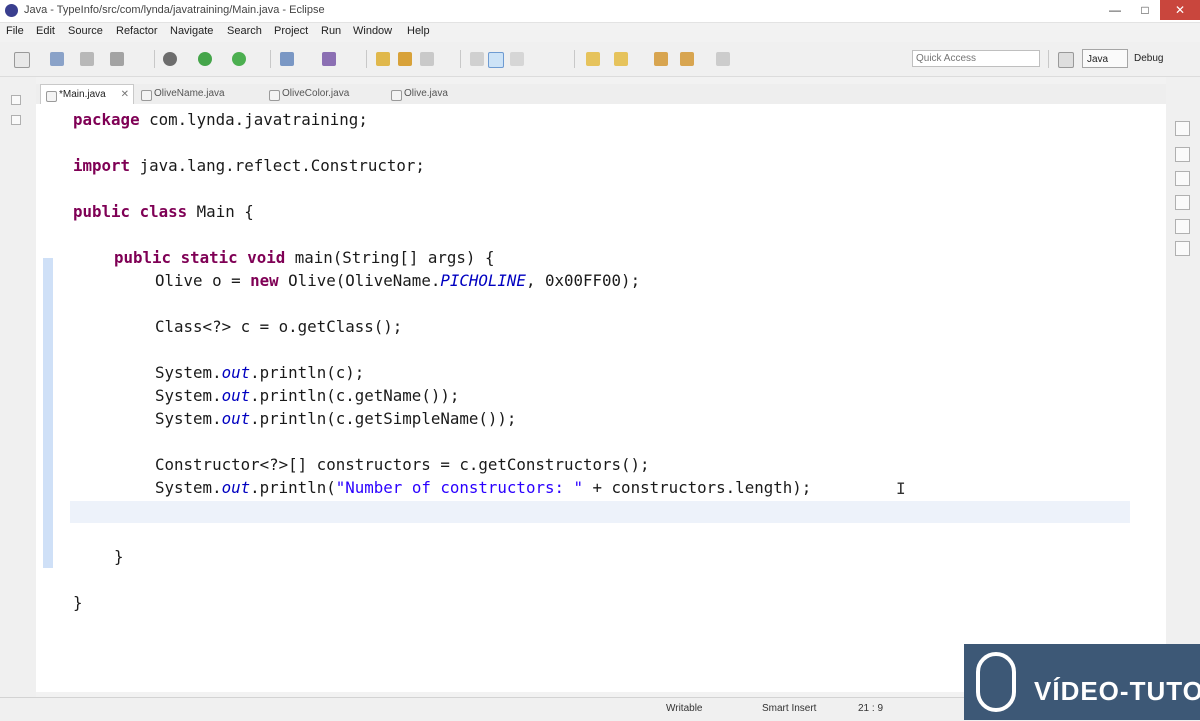 The image size is (1200, 721). Describe the element at coordinates (209, 257) in the screenshot. I see `keyword: static` at that location.